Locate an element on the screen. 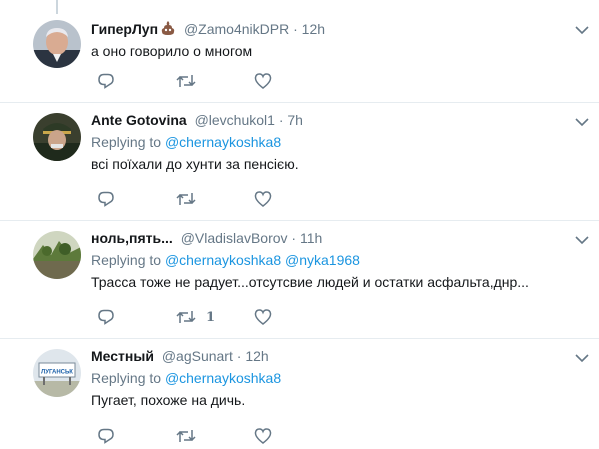 The width and height of the screenshot is (599, 449). tweet-header: ГиперЛуп @Zamo4nikDPR · 12h is located at coordinates (330, 29).